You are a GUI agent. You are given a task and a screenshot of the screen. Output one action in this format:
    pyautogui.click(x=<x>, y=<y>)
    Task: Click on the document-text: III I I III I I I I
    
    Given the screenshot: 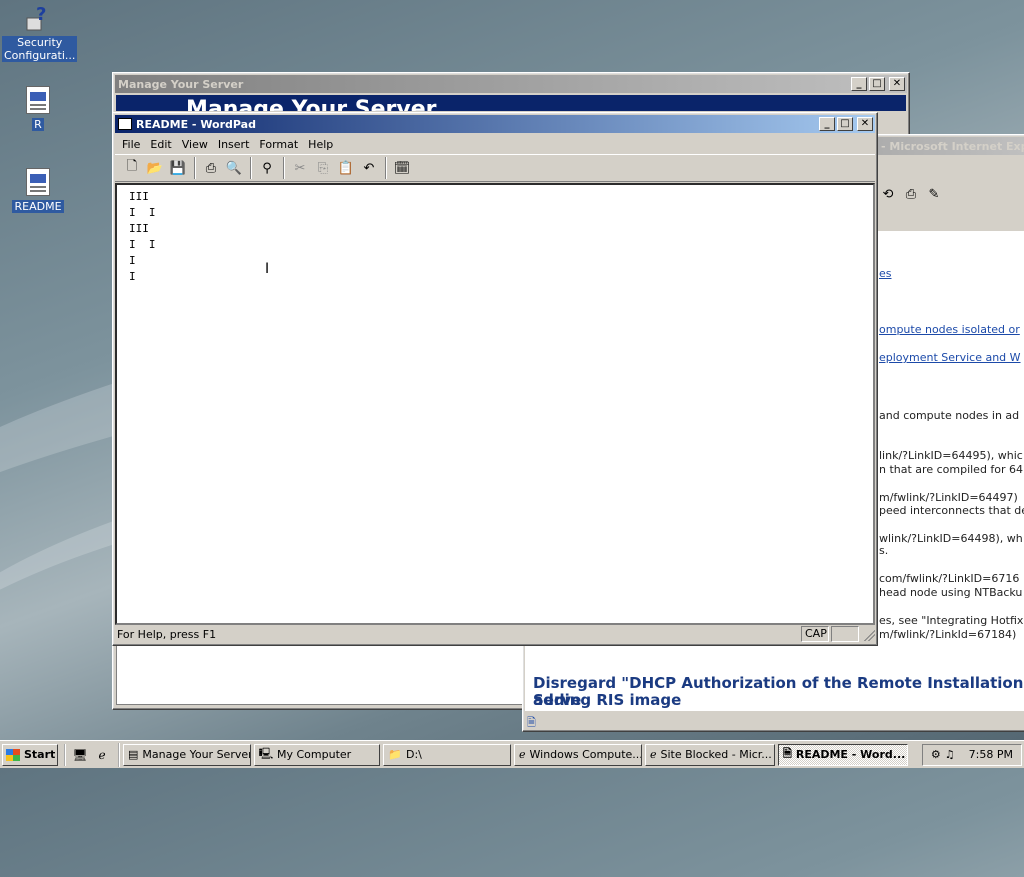 What is the action you would take?
    pyautogui.click(x=495, y=237)
    